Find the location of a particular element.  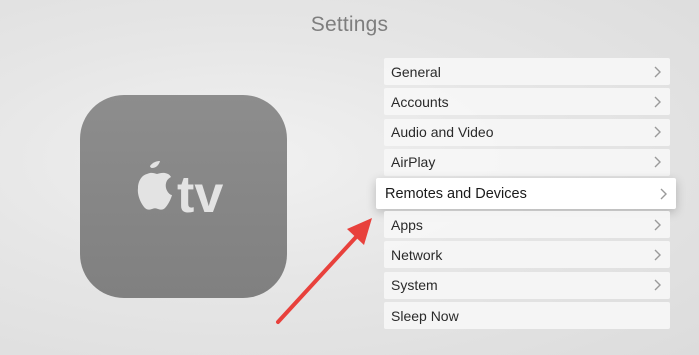

menu-item-label: Network is located at coordinates (417, 254).